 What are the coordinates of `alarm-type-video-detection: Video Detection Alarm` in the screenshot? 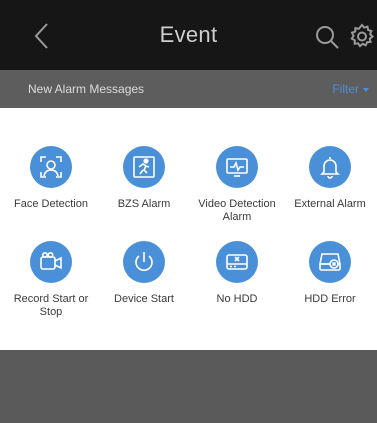 It's located at (237, 185).